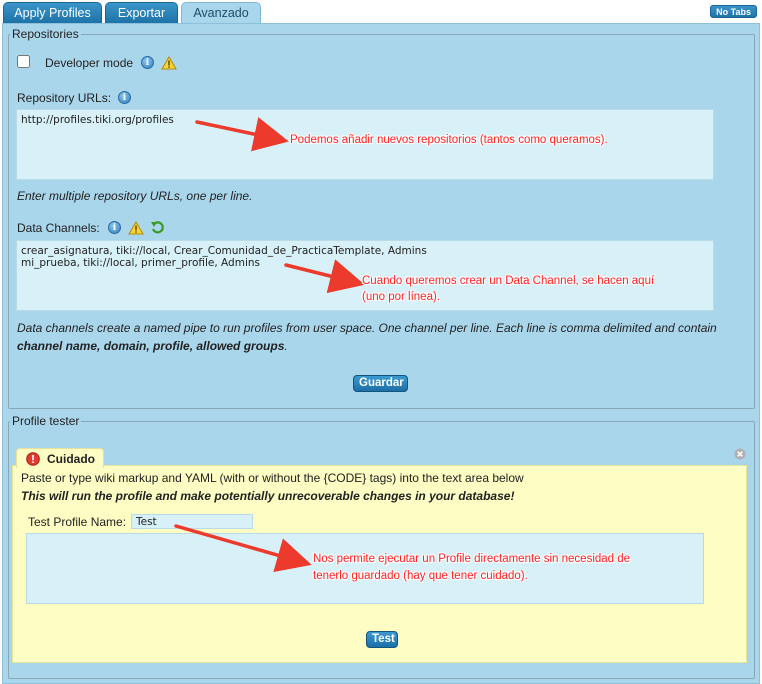 Image resolution: width=762 pixels, height=684 pixels. I want to click on guardar-button: Guardar, so click(380, 383).